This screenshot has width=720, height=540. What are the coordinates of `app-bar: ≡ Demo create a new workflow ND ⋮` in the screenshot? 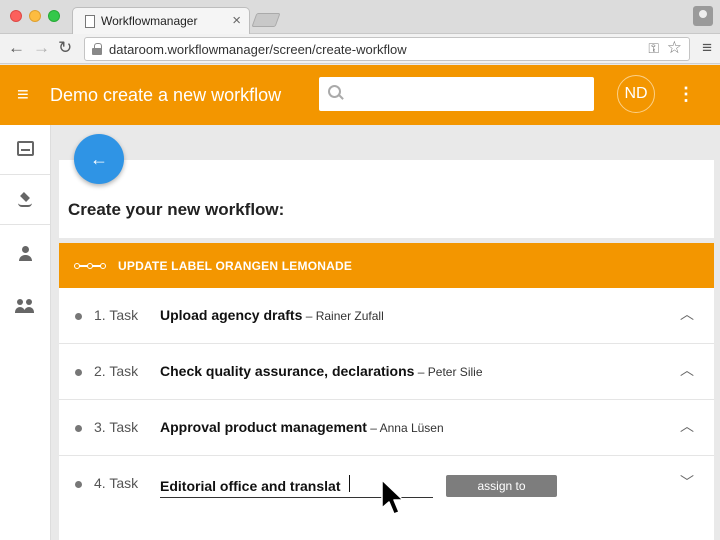 It's located at (360, 95).